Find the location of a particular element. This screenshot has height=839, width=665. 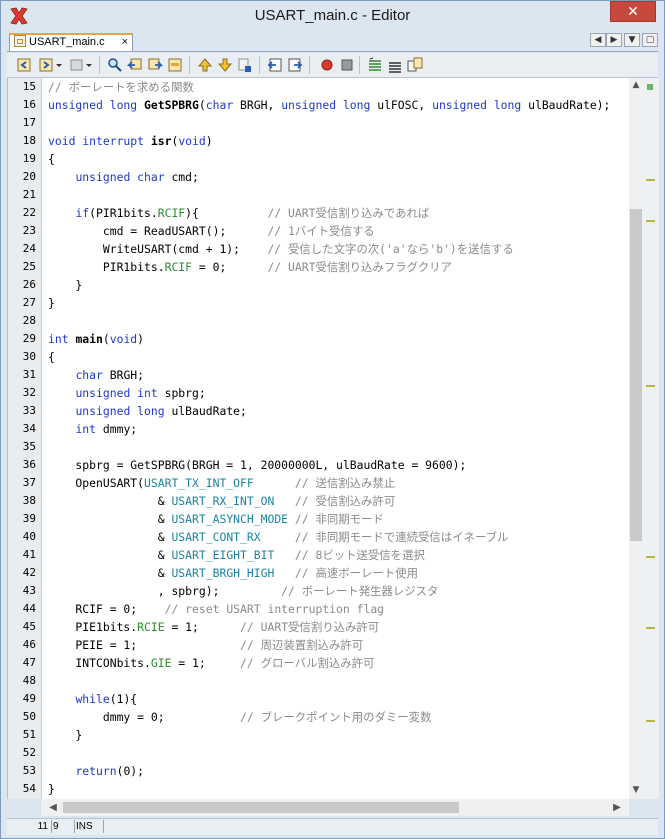

code-line: 32 unsigned int spbrg; is located at coordinates (319, 393).